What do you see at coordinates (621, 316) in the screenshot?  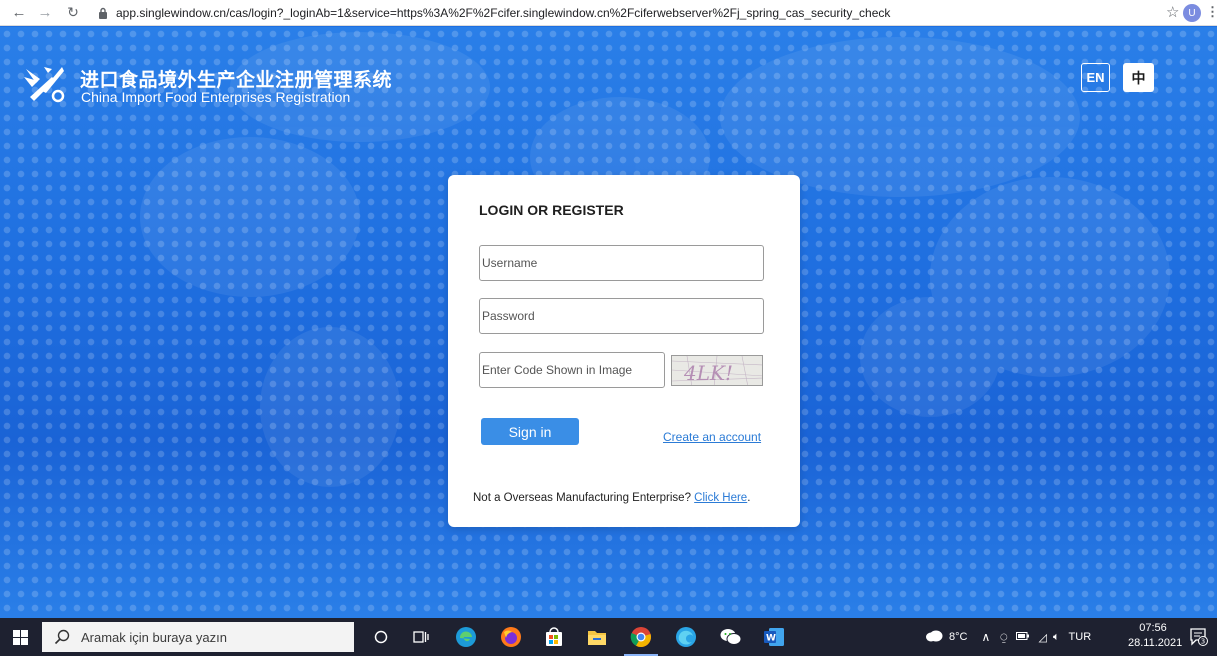 I see `password-input` at bounding box center [621, 316].